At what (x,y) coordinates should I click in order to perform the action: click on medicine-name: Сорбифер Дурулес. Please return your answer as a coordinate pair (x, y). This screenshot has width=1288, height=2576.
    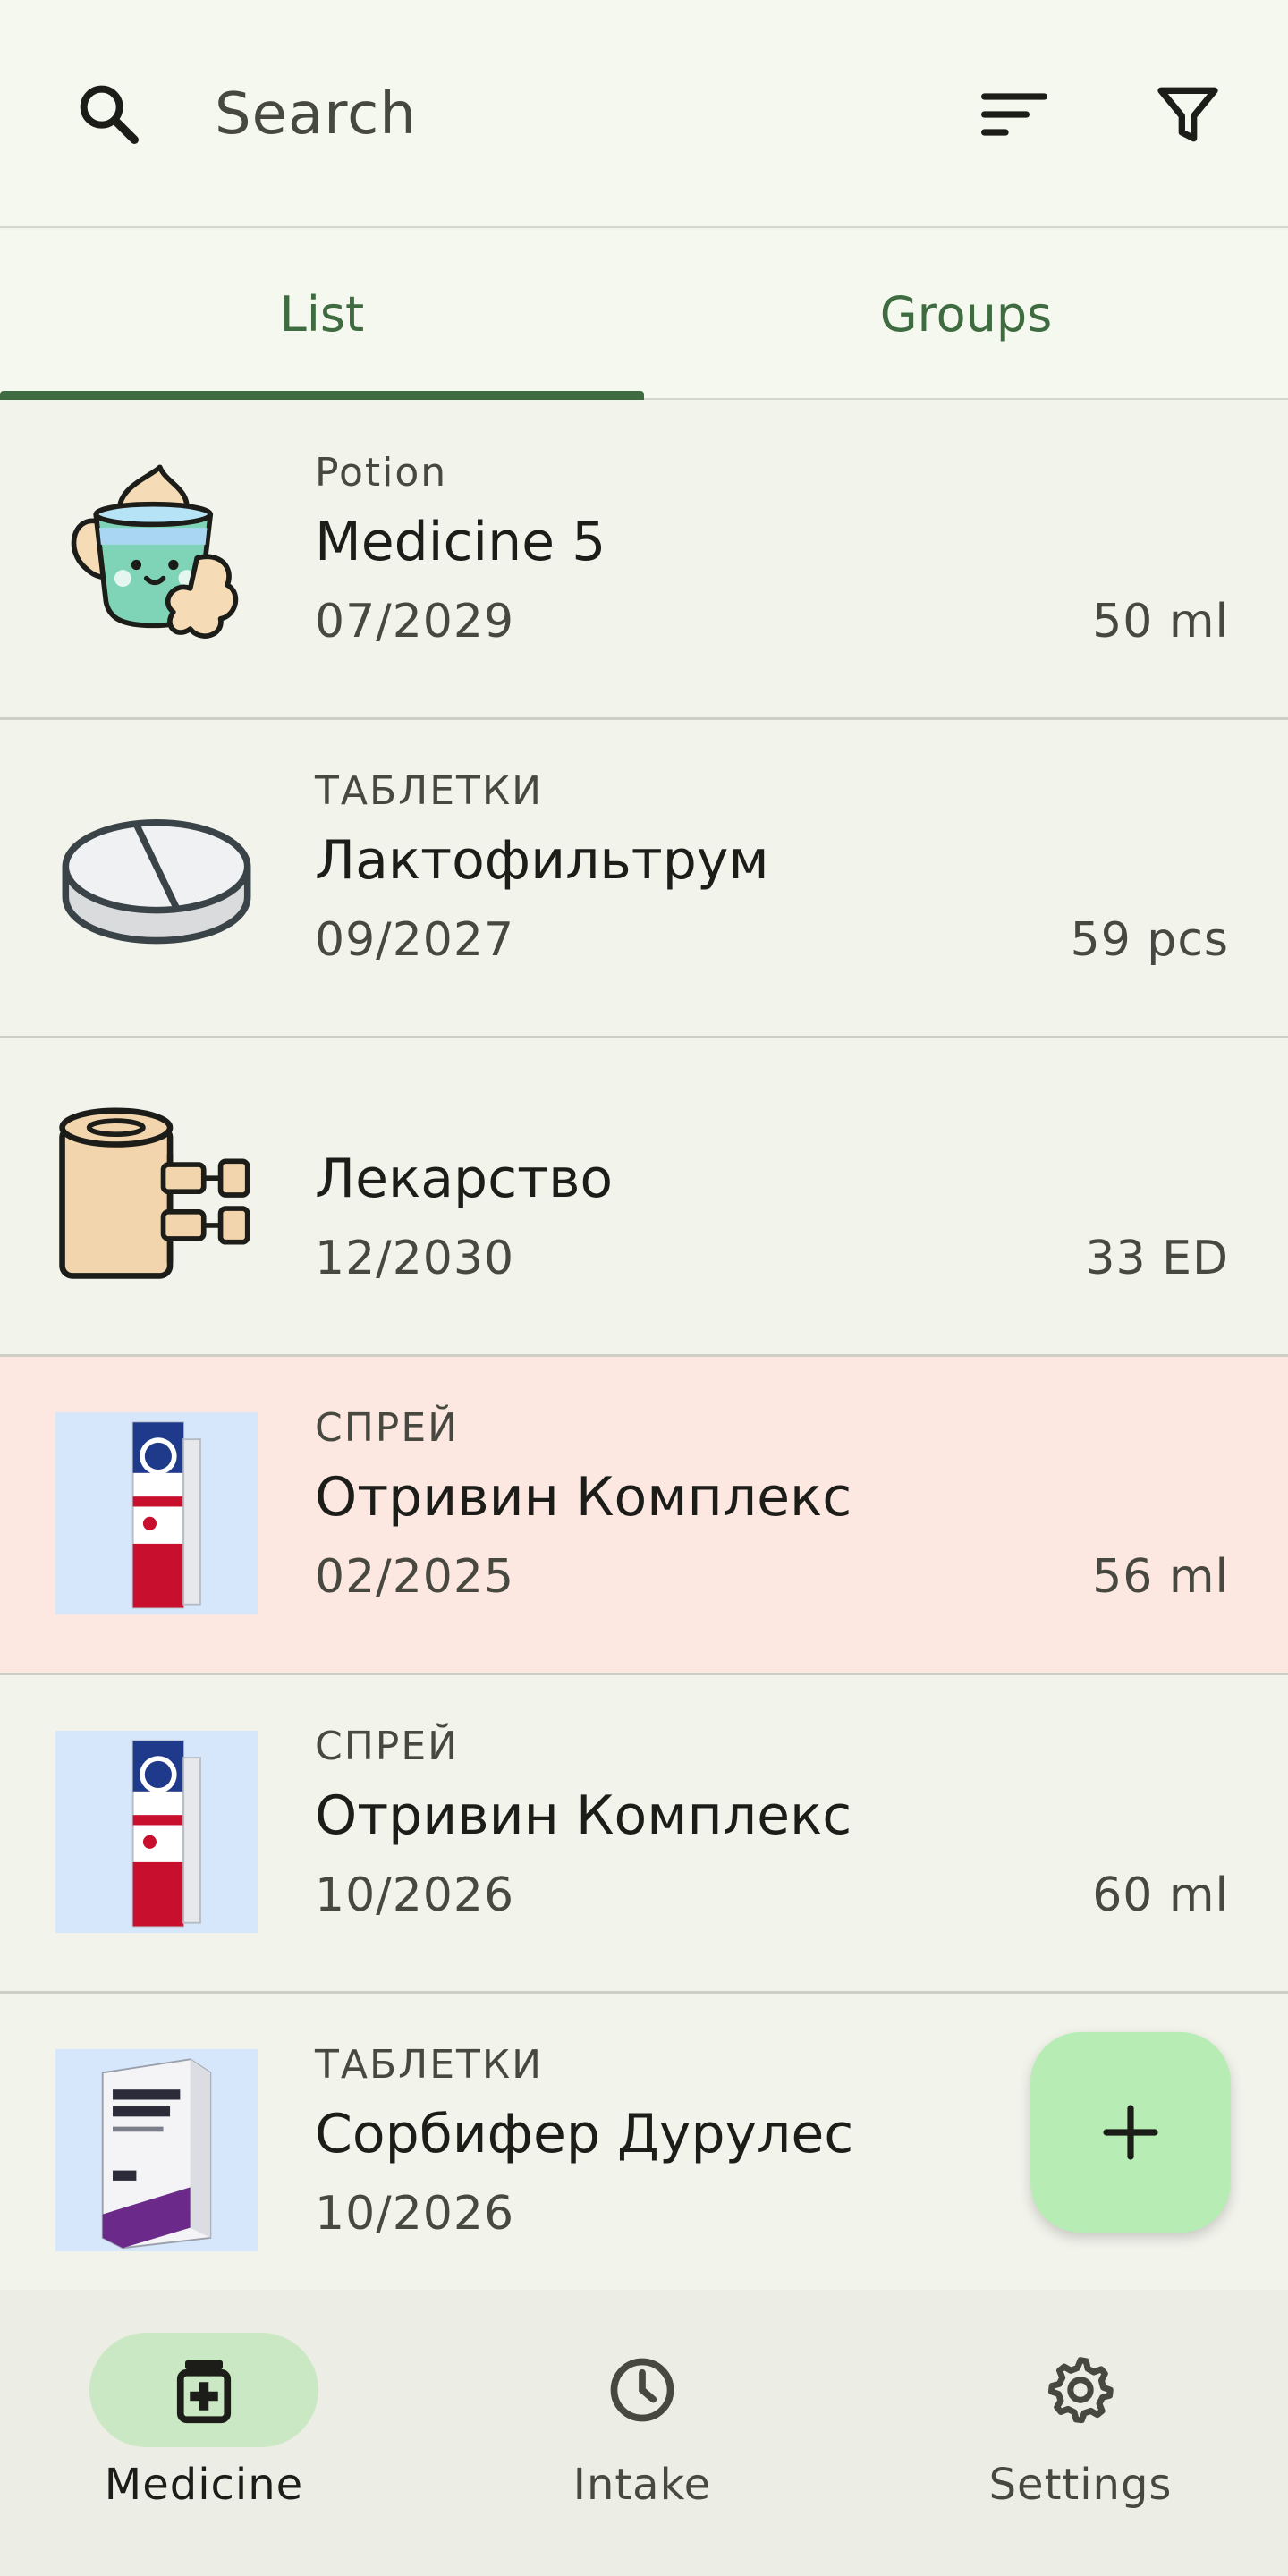
    Looking at the image, I should click on (584, 2134).